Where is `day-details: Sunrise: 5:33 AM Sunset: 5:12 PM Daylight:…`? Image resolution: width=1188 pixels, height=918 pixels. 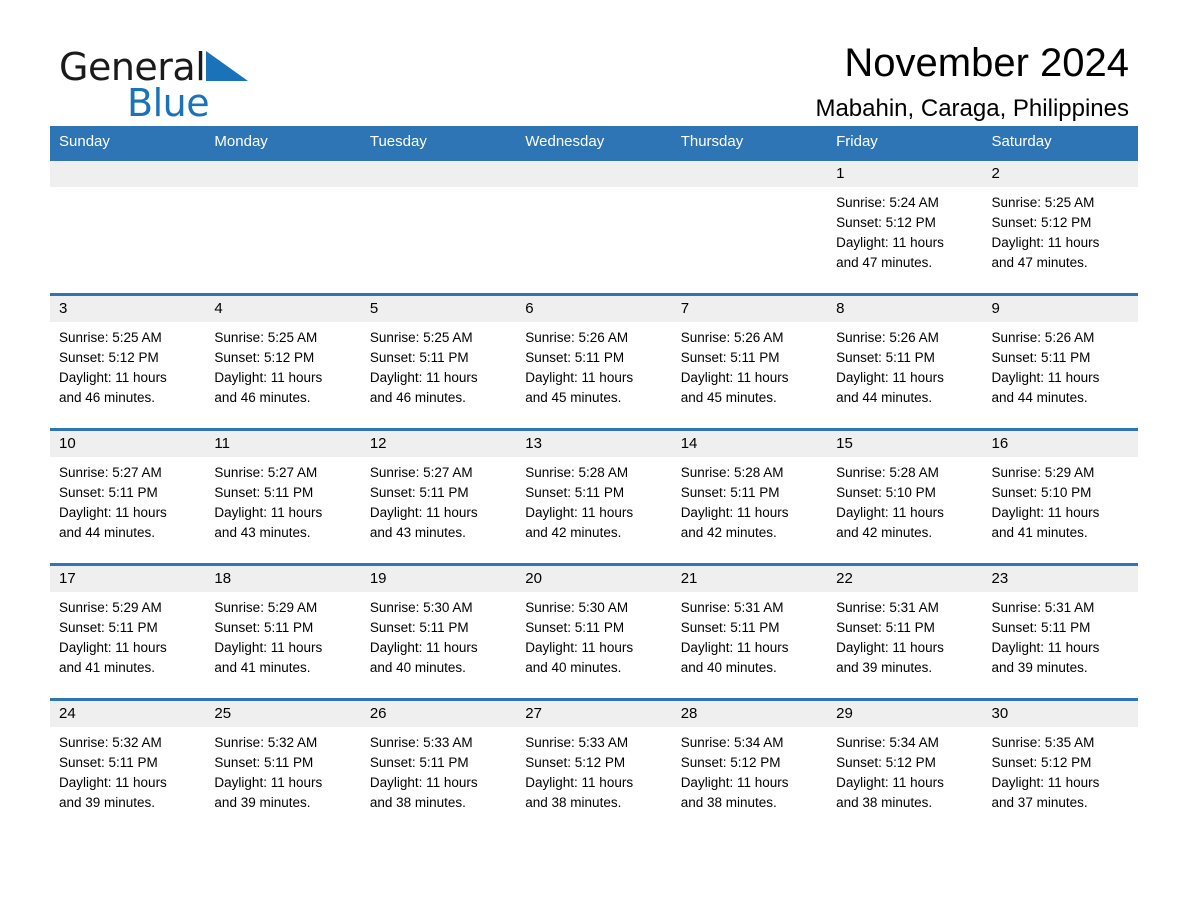 day-details: Sunrise: 5:33 AM Sunset: 5:12 PM Daylight:… is located at coordinates (593, 770).